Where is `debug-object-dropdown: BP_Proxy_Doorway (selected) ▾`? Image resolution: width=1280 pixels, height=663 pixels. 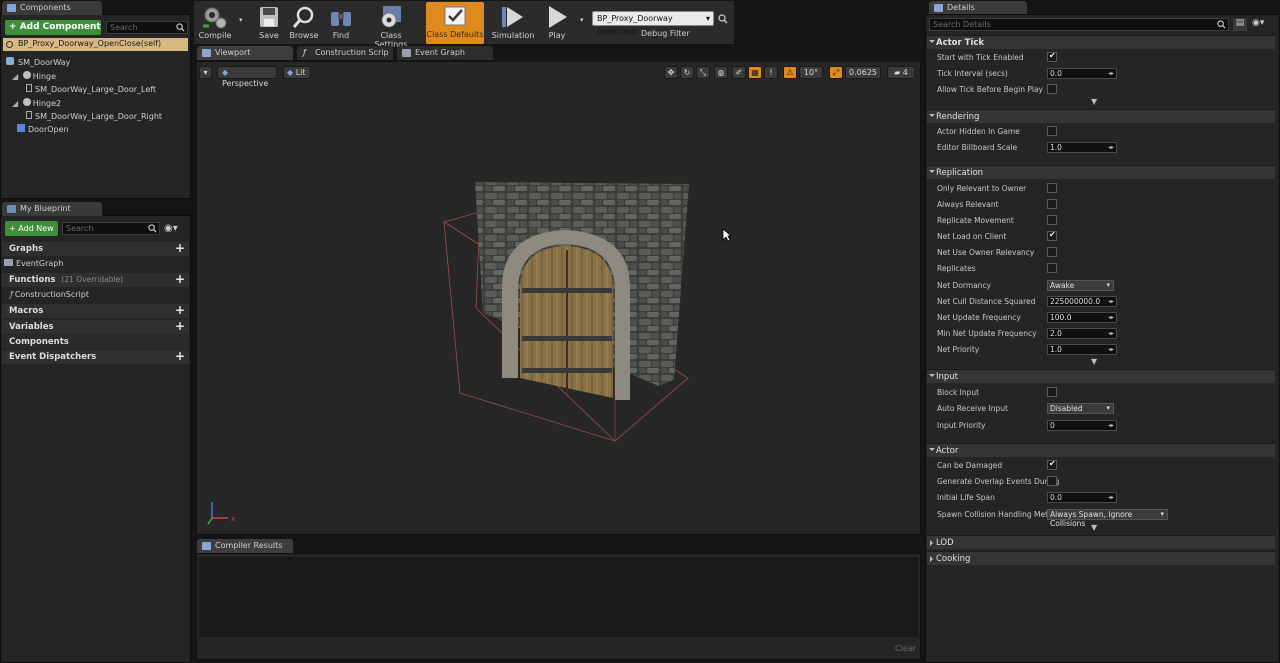
debug-object-dropdown: BP_Proxy_Doorway (selected) ▾ is located at coordinates (653, 23).